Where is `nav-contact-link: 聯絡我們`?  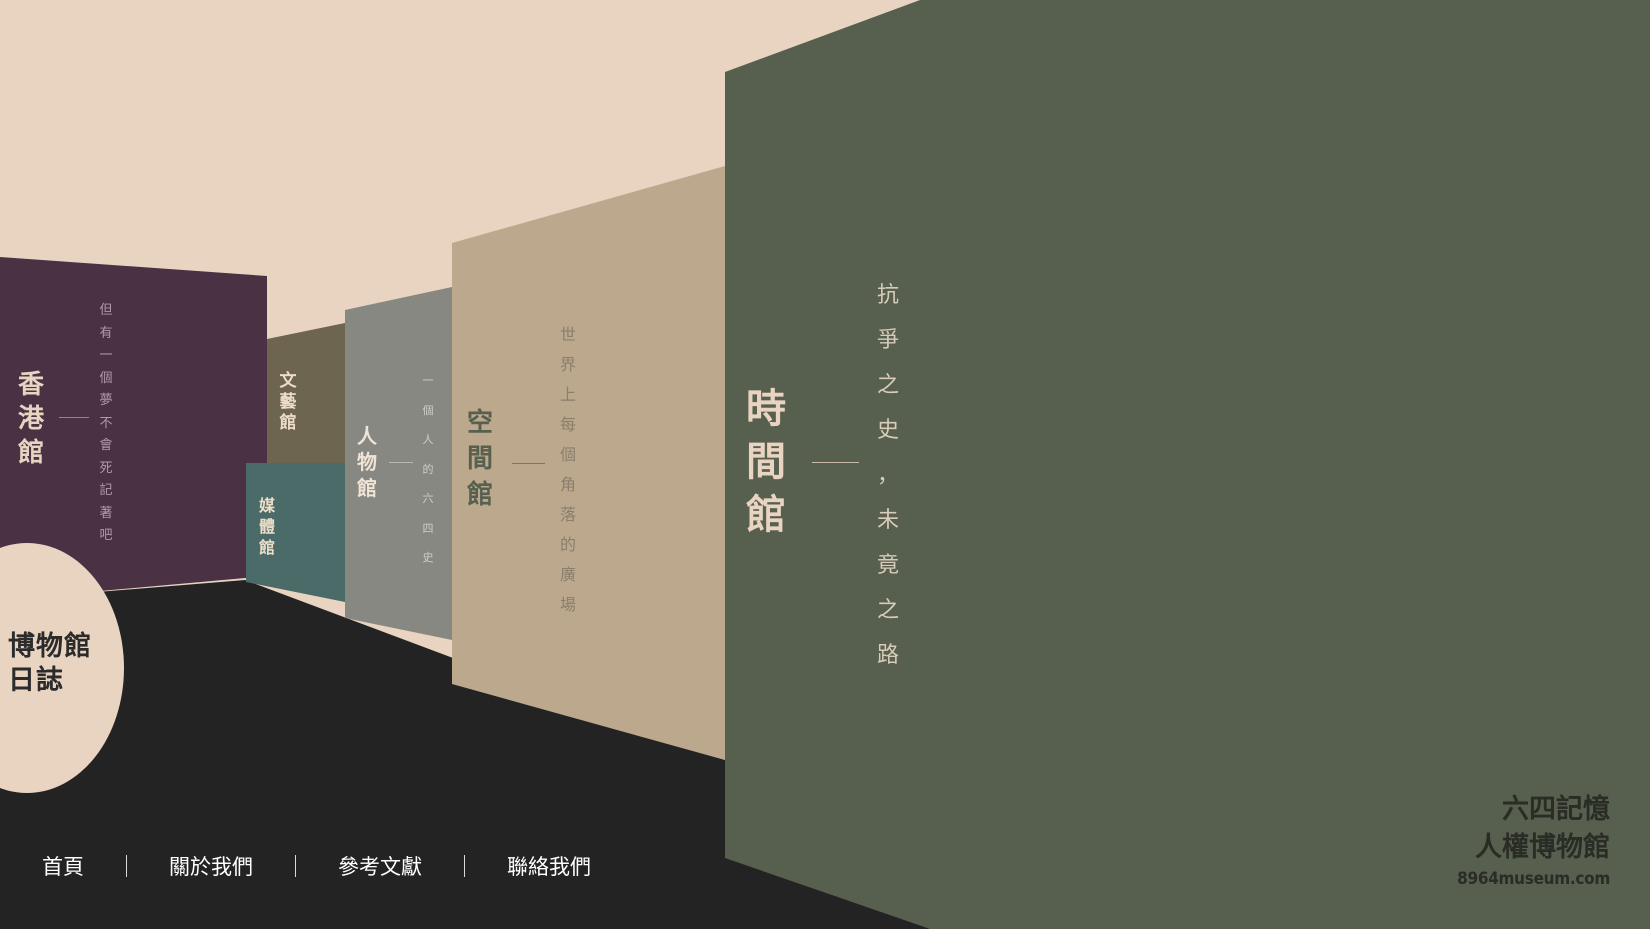 nav-contact-link: 聯絡我們 is located at coordinates (549, 866).